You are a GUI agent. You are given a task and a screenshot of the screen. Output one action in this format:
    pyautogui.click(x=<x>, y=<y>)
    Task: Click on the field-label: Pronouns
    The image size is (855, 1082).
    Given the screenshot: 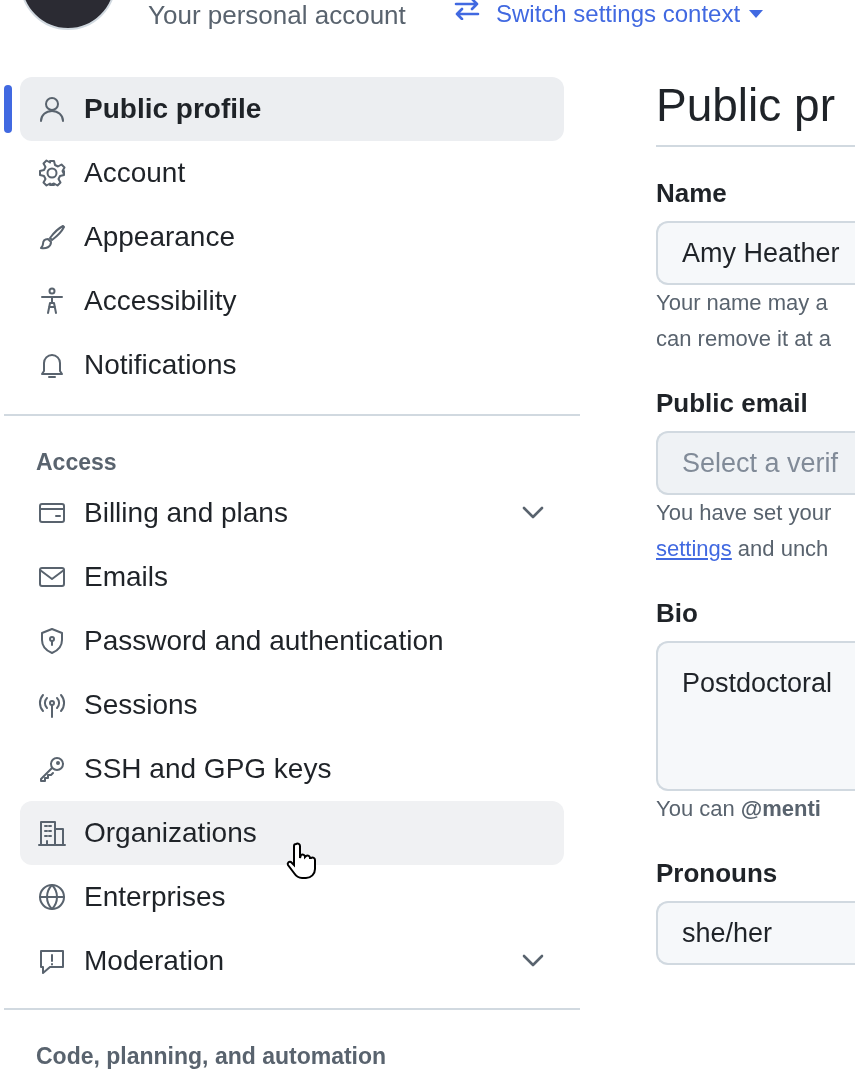 What is the action you would take?
    pyautogui.click(x=717, y=873)
    